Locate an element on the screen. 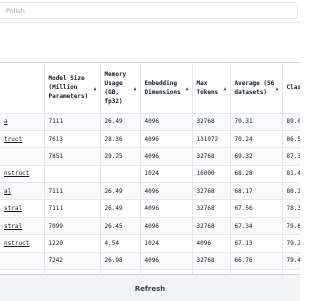 The width and height of the screenshot is (320, 301). table-cell: 4.54 is located at coordinates (120, 243).